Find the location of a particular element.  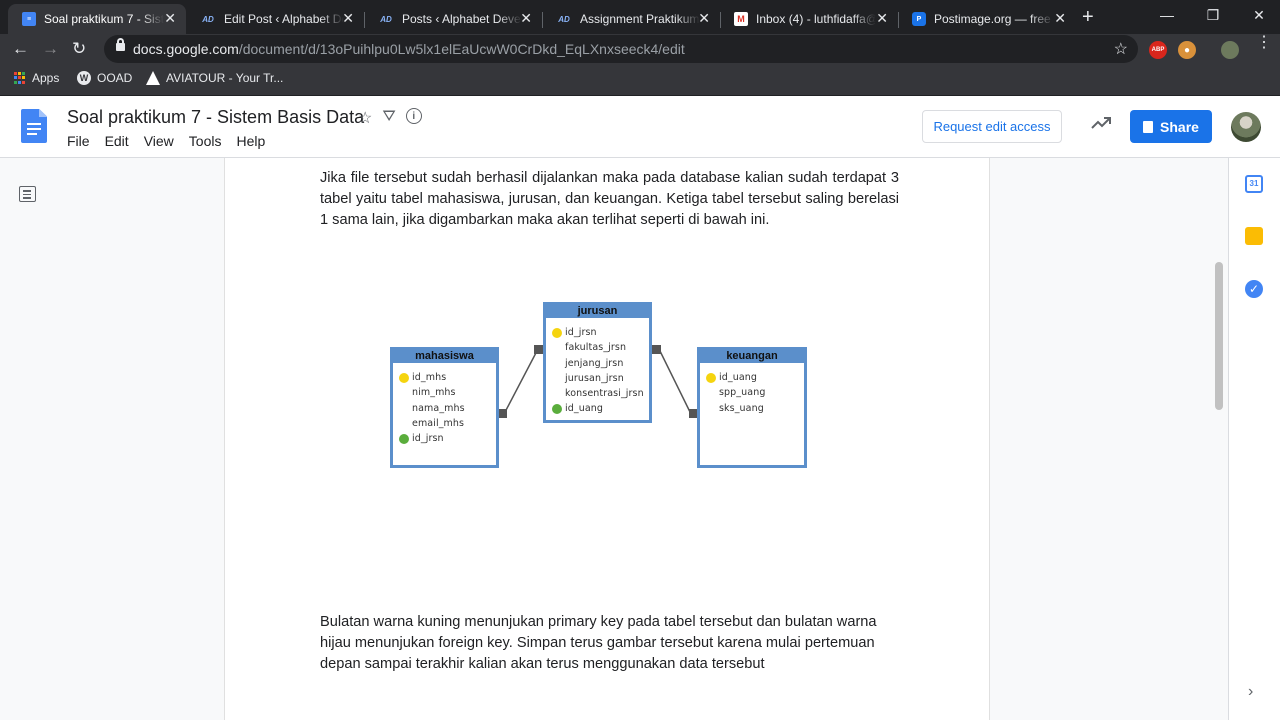

table-keuangan: keuangan id_uang spp_uang sks_uang is located at coordinates (752, 407).